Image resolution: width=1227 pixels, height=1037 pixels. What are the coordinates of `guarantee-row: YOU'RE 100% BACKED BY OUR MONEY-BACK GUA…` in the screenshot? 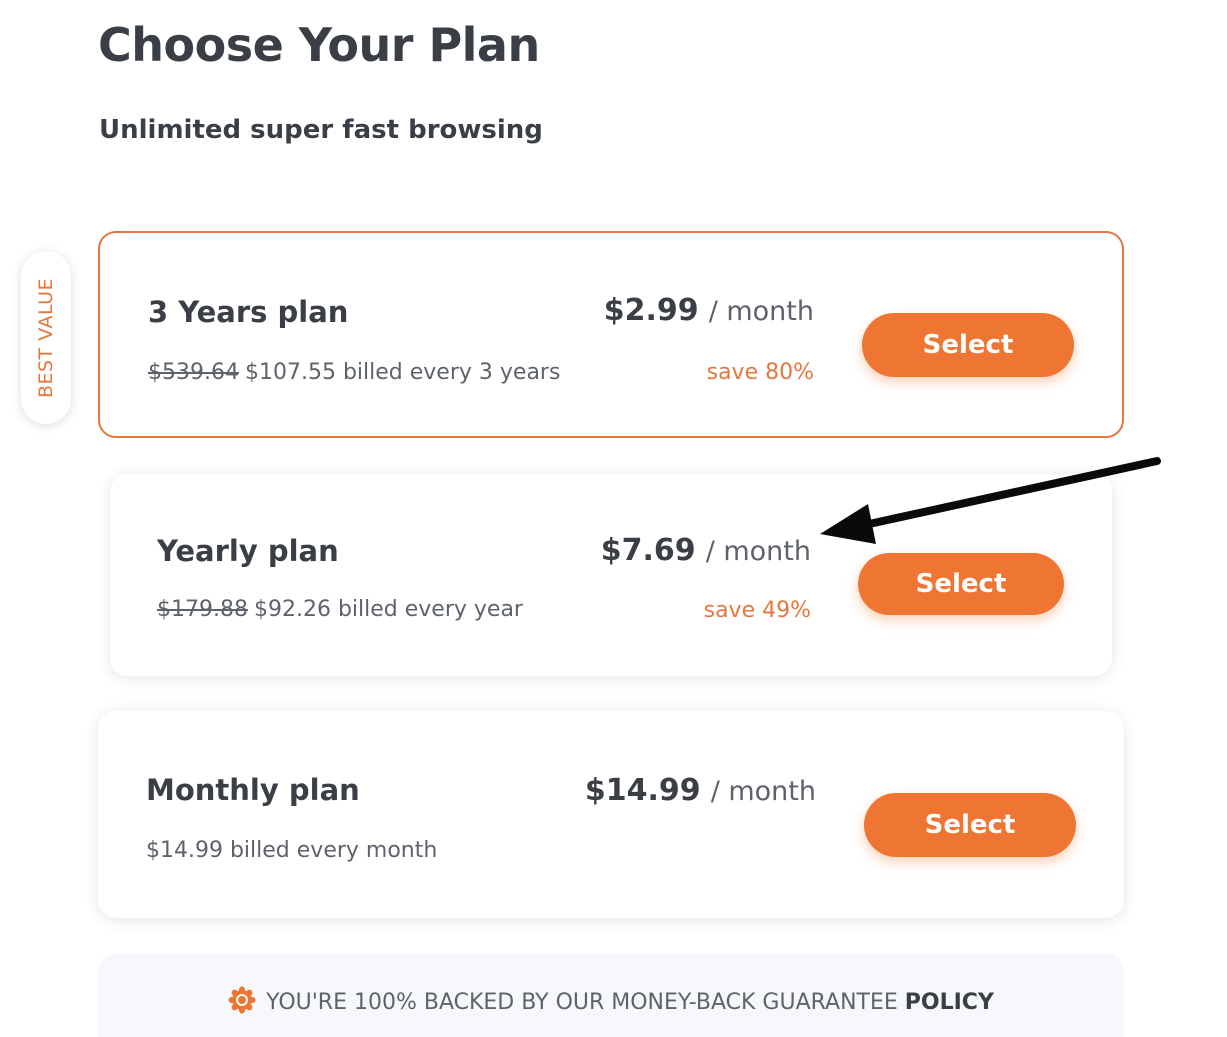 It's located at (611, 1003).